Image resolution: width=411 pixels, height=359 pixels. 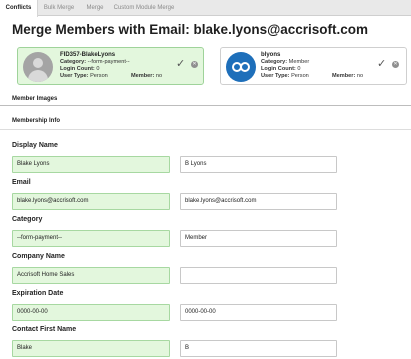 What do you see at coordinates (258, 164) in the screenshot?
I see `display-name-right-option: B Lyons` at bounding box center [258, 164].